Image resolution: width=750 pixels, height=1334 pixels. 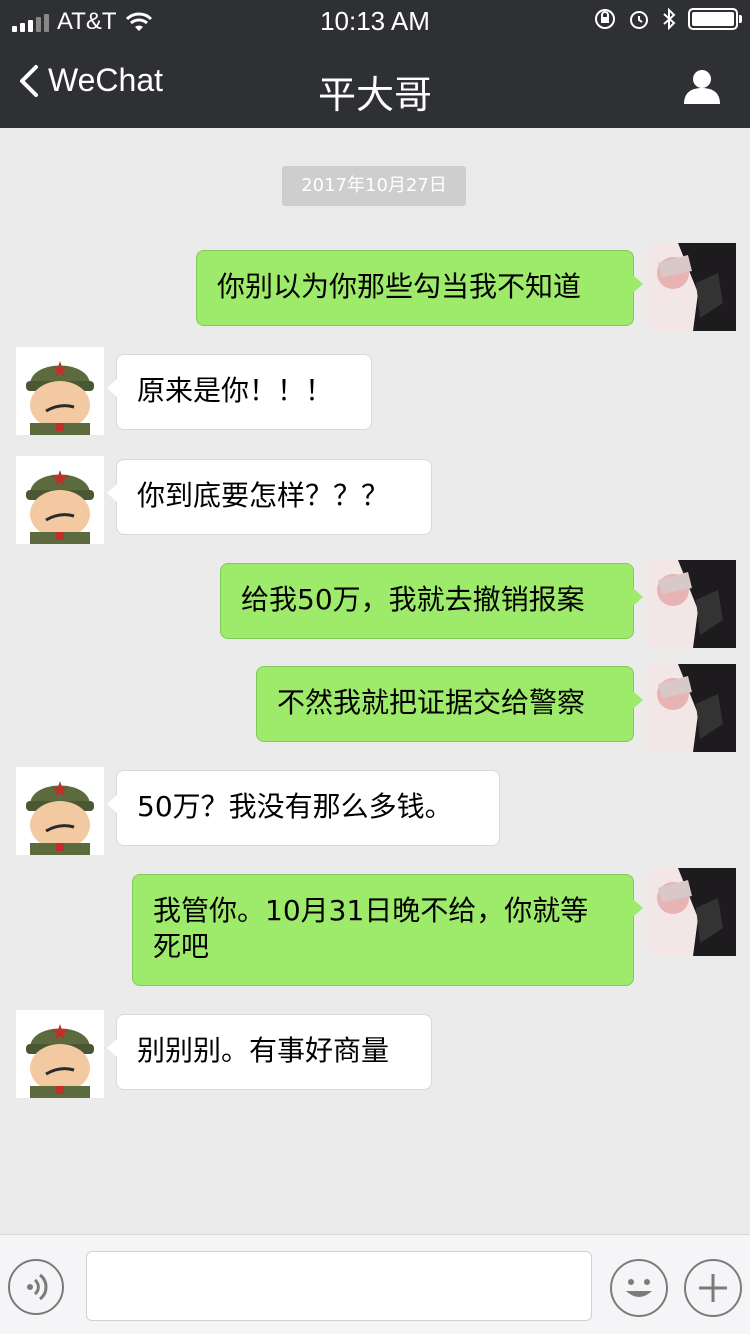 I want to click on input-bar, so click(x=375, y=1284).